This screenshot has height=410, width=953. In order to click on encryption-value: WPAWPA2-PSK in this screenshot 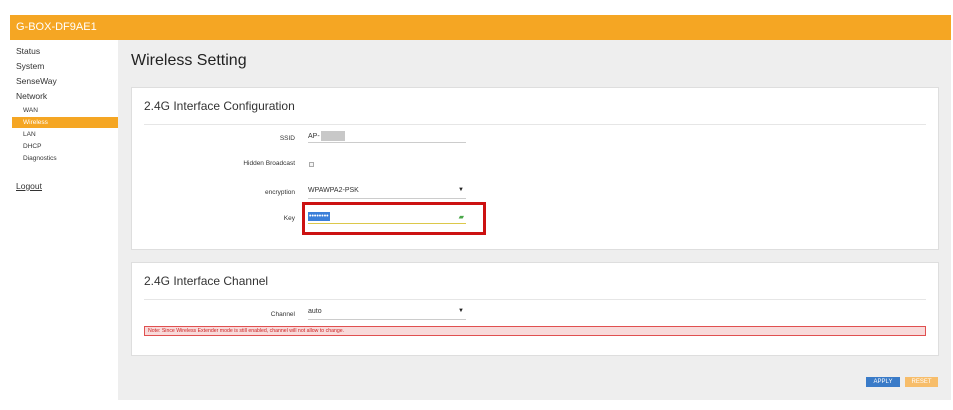, I will do `click(333, 190)`.